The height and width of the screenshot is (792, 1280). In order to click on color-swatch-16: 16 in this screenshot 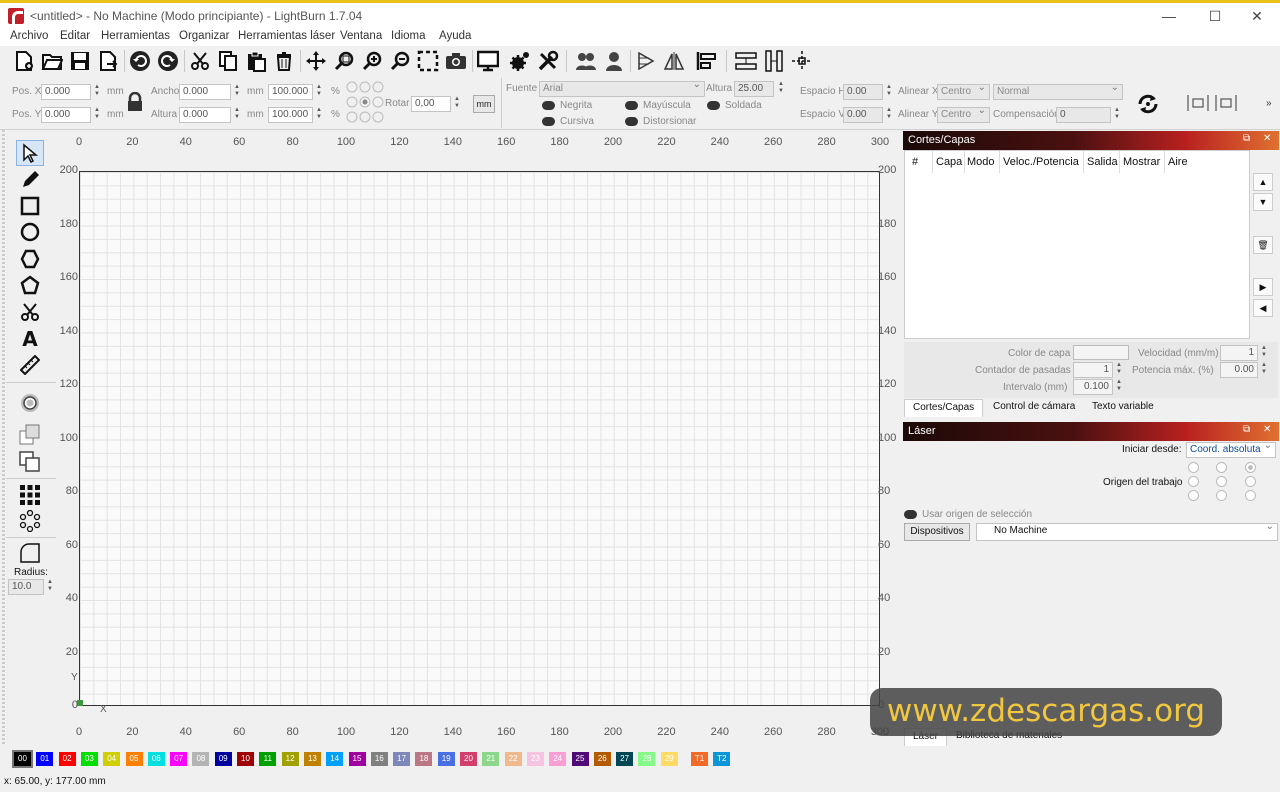, I will do `click(379, 759)`.